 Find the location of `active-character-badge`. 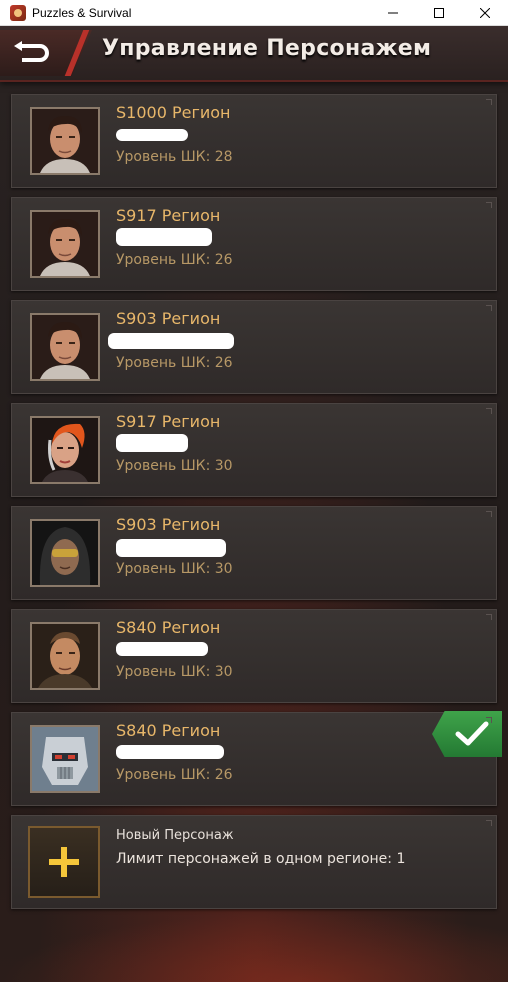

active-character-badge is located at coordinates (467, 734).